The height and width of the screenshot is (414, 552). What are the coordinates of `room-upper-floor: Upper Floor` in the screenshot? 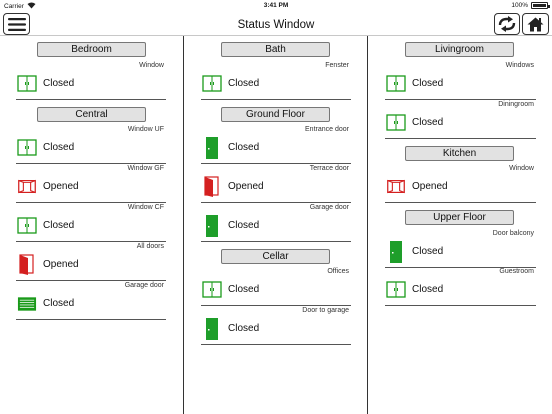 It's located at (459, 217).